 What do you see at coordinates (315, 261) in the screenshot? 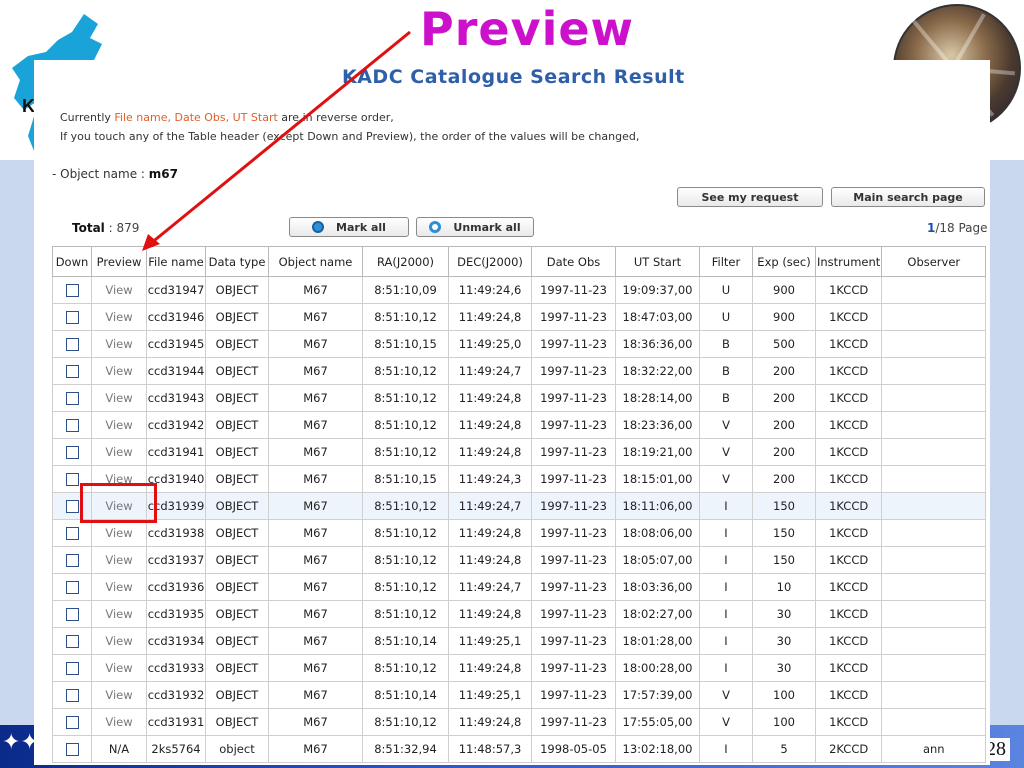
I see `column-header-object-name: Object name` at bounding box center [315, 261].